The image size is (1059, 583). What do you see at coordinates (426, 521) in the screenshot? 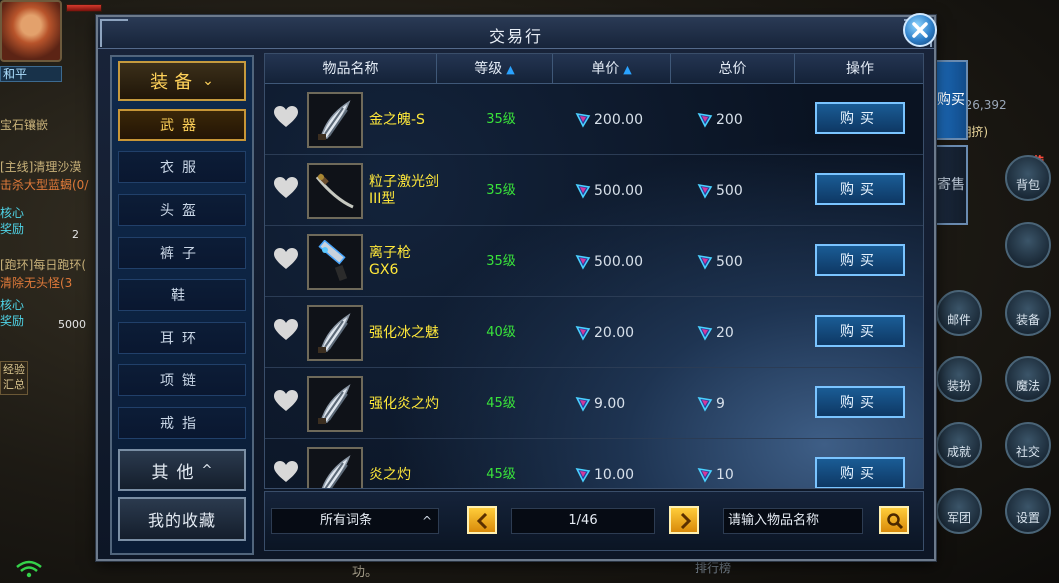
I see `chevron-up-icon: ^` at bounding box center [426, 521].